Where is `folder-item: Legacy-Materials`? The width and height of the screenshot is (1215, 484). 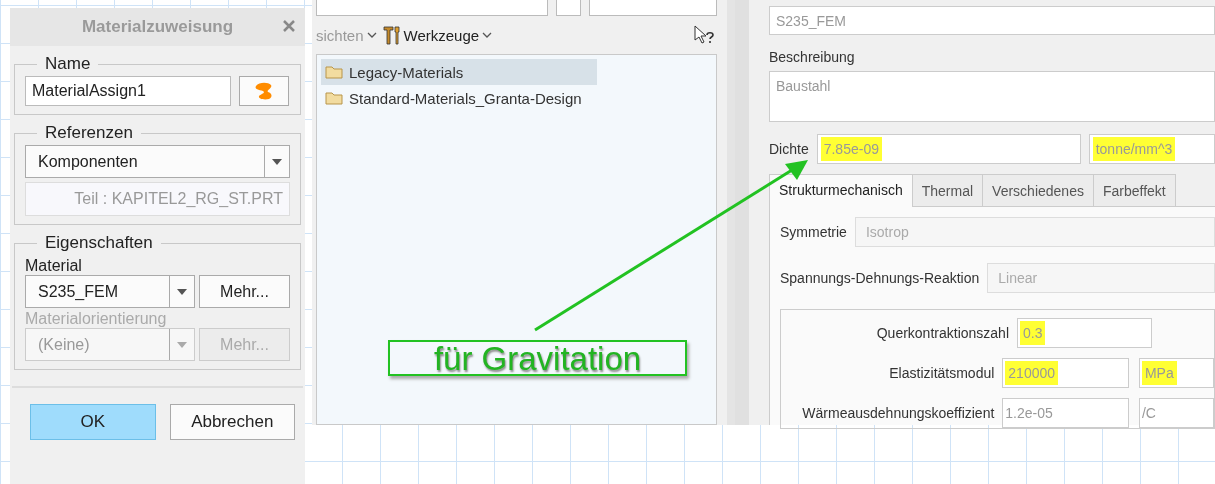 folder-item: Legacy-Materials is located at coordinates (459, 72).